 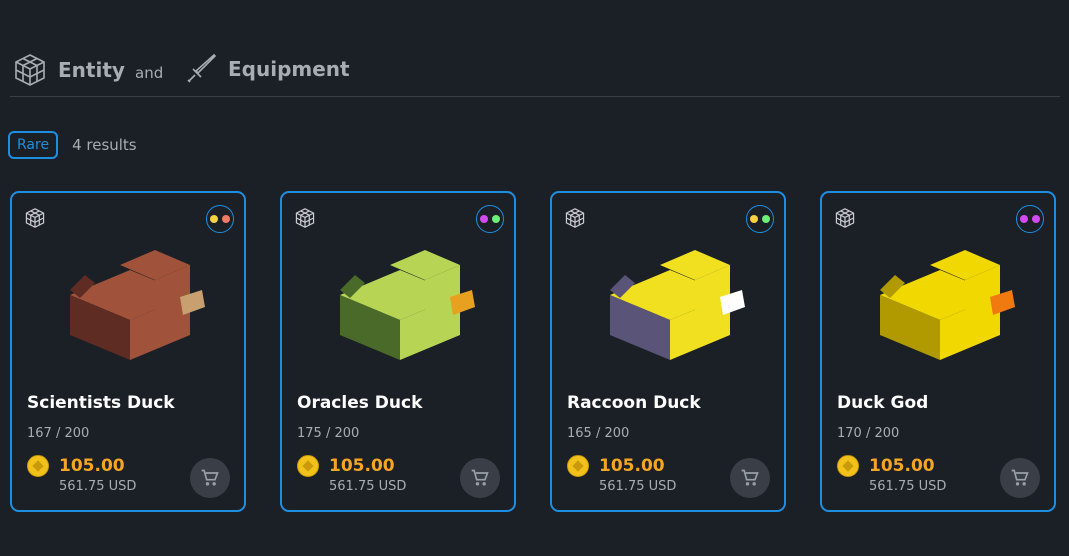 I want to click on card-supply: 167 / 200, so click(x=58, y=433).